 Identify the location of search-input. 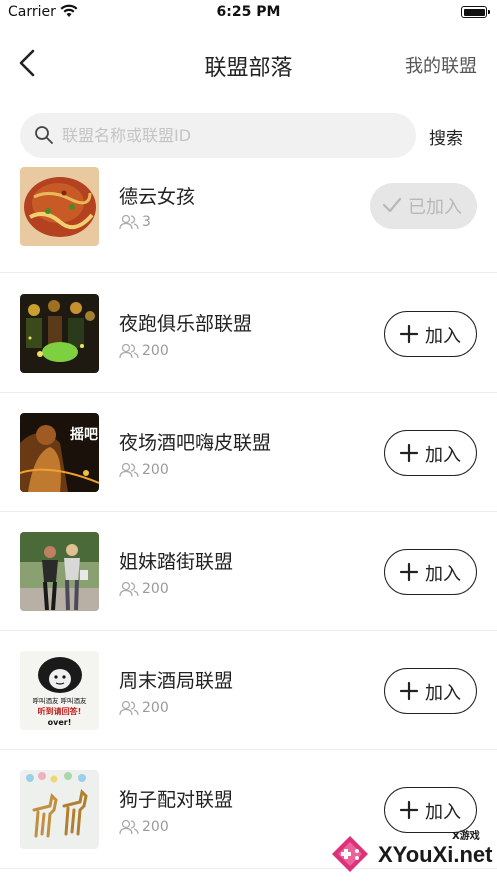
(232, 135).